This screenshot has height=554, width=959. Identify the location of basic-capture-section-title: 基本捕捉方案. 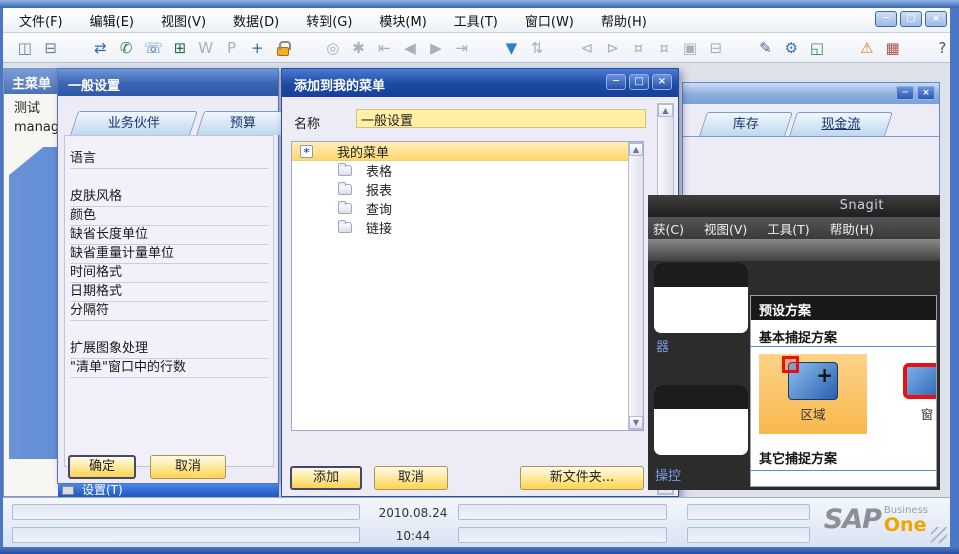
(798, 338).